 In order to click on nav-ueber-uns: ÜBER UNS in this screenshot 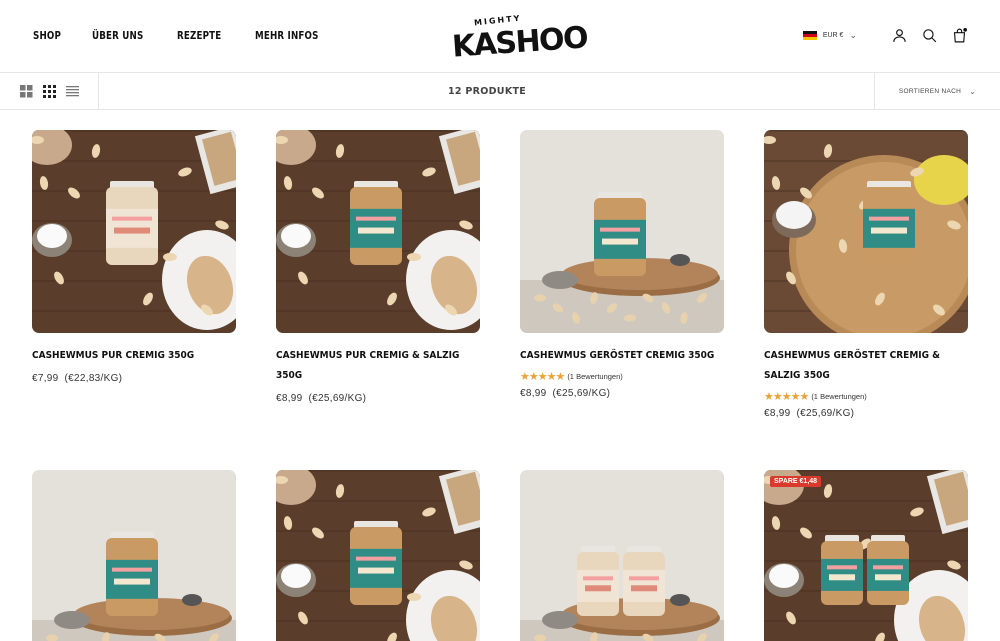, I will do `click(117, 35)`.